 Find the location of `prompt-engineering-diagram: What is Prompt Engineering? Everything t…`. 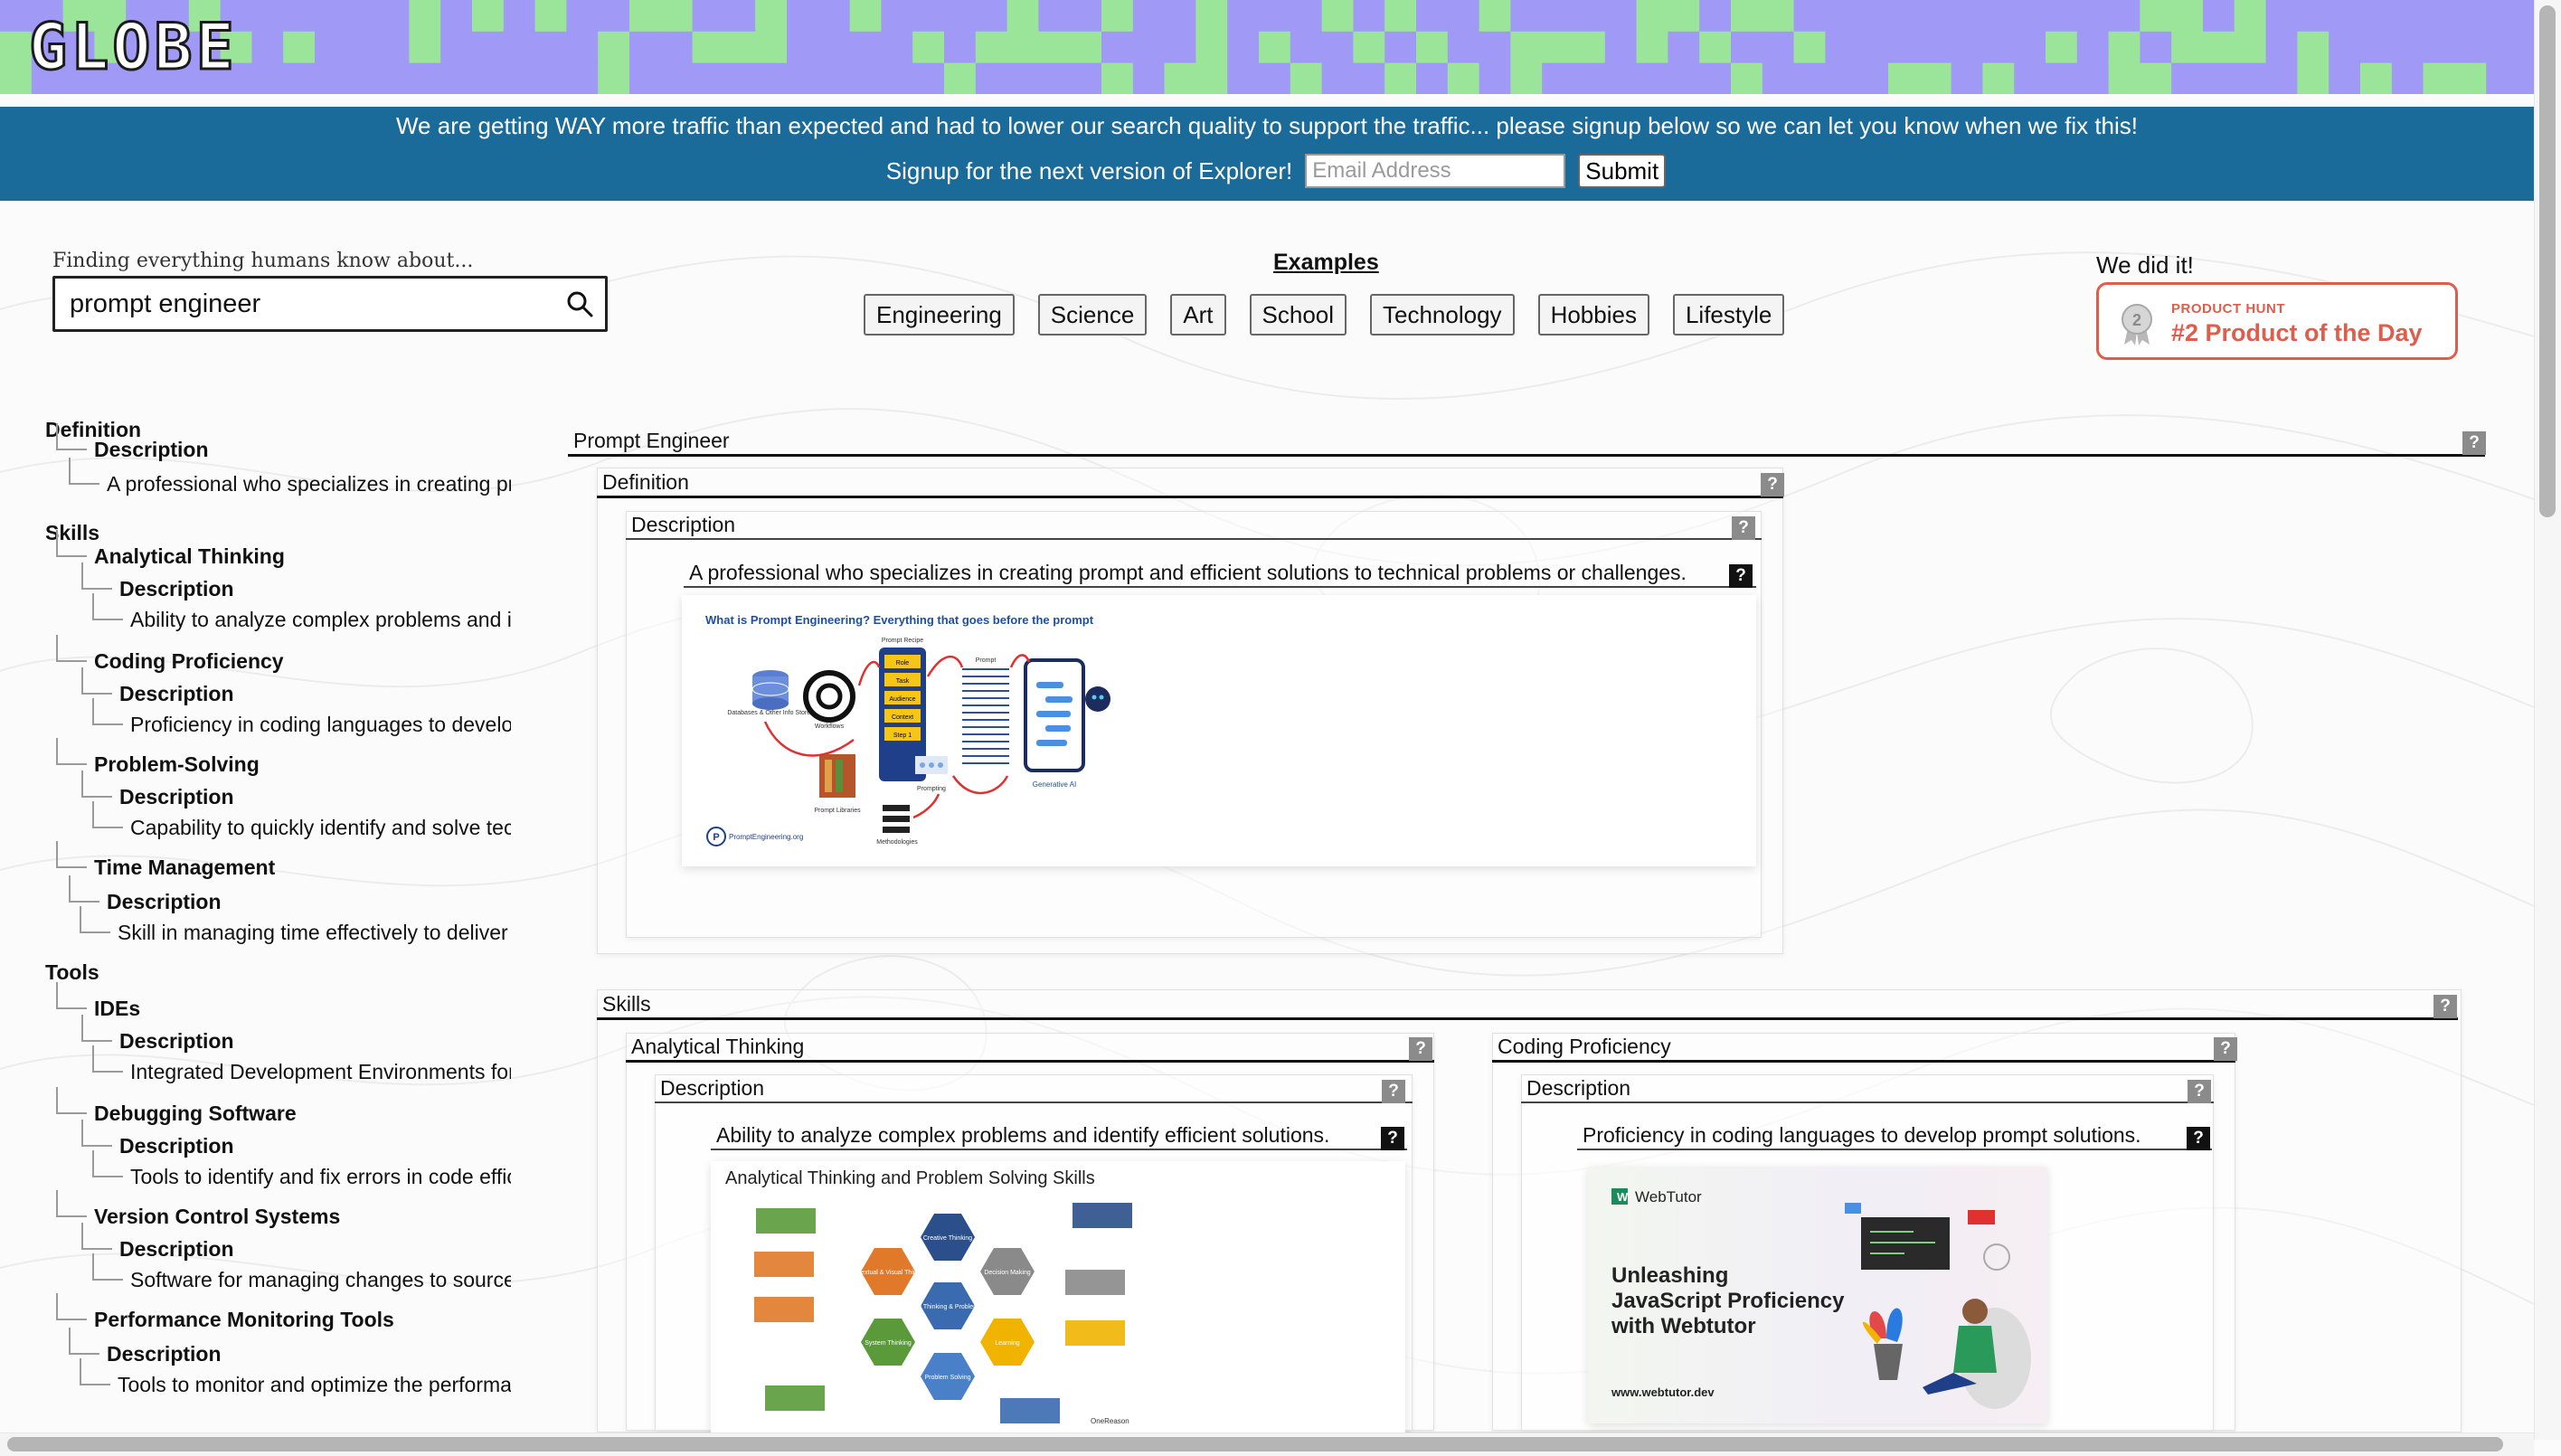

prompt-engineering-diagram: What is Prompt Engineering? Everything t… is located at coordinates (1219, 730).